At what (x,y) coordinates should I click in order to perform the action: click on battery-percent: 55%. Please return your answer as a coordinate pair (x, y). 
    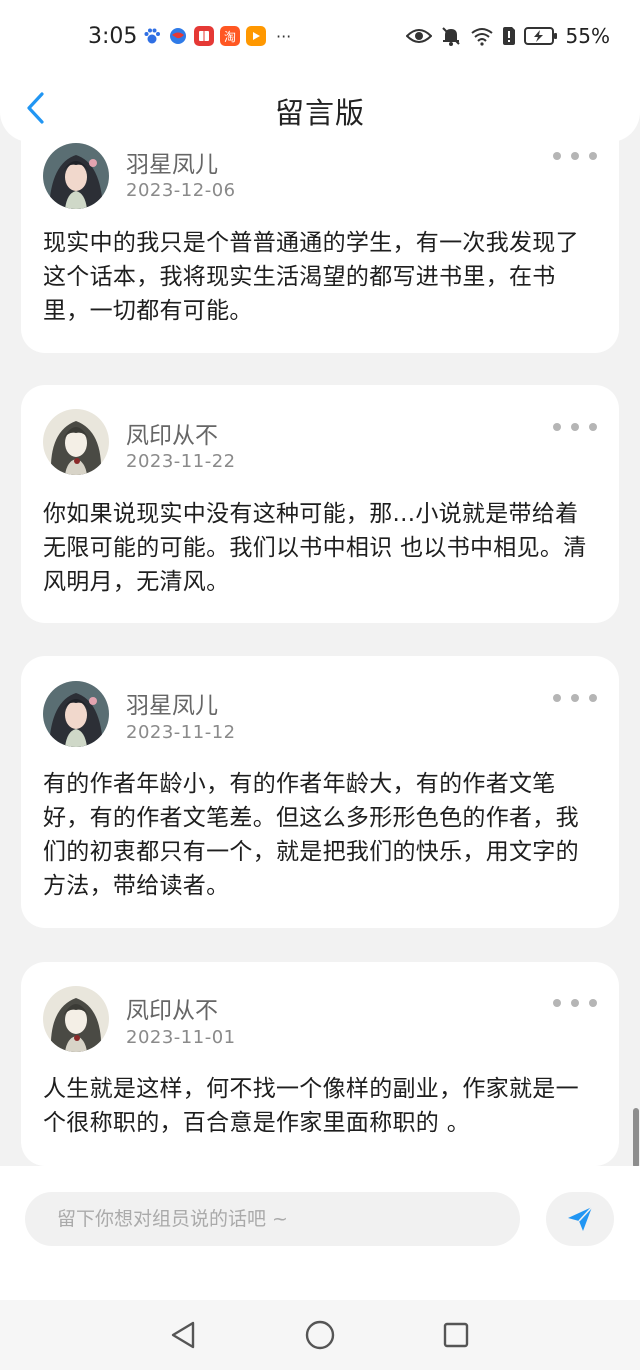
    Looking at the image, I should click on (587, 36).